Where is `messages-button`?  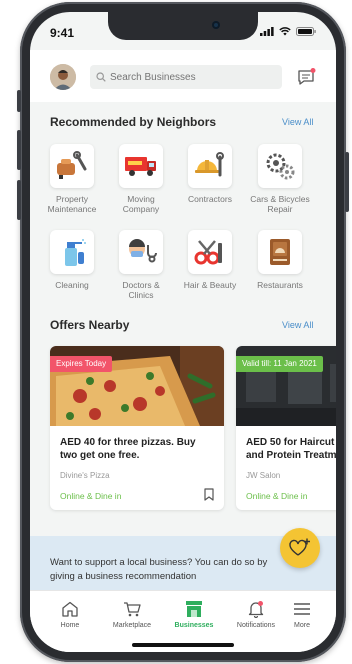 messages-button is located at coordinates (306, 77).